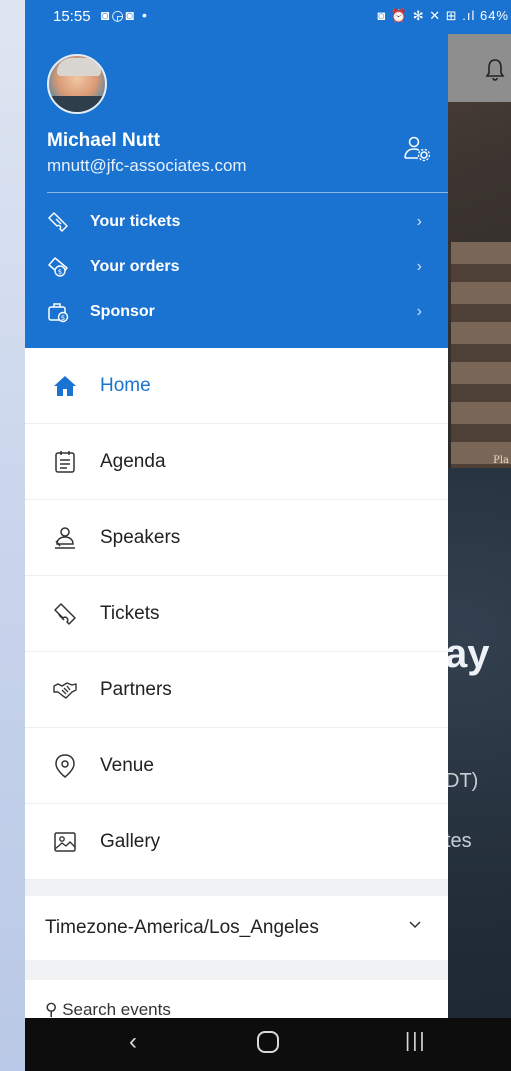 The width and height of the screenshot is (511, 1071). What do you see at coordinates (65, 614) in the screenshot?
I see `tickets-icon` at bounding box center [65, 614].